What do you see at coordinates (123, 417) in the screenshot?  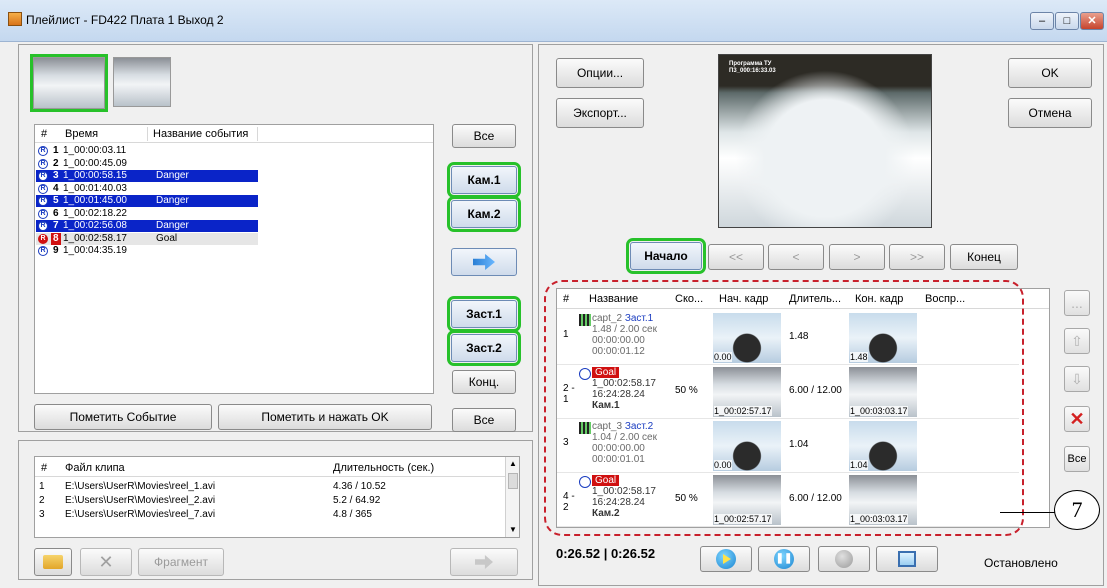 I see `mark-event-button: Пометить Событие` at bounding box center [123, 417].